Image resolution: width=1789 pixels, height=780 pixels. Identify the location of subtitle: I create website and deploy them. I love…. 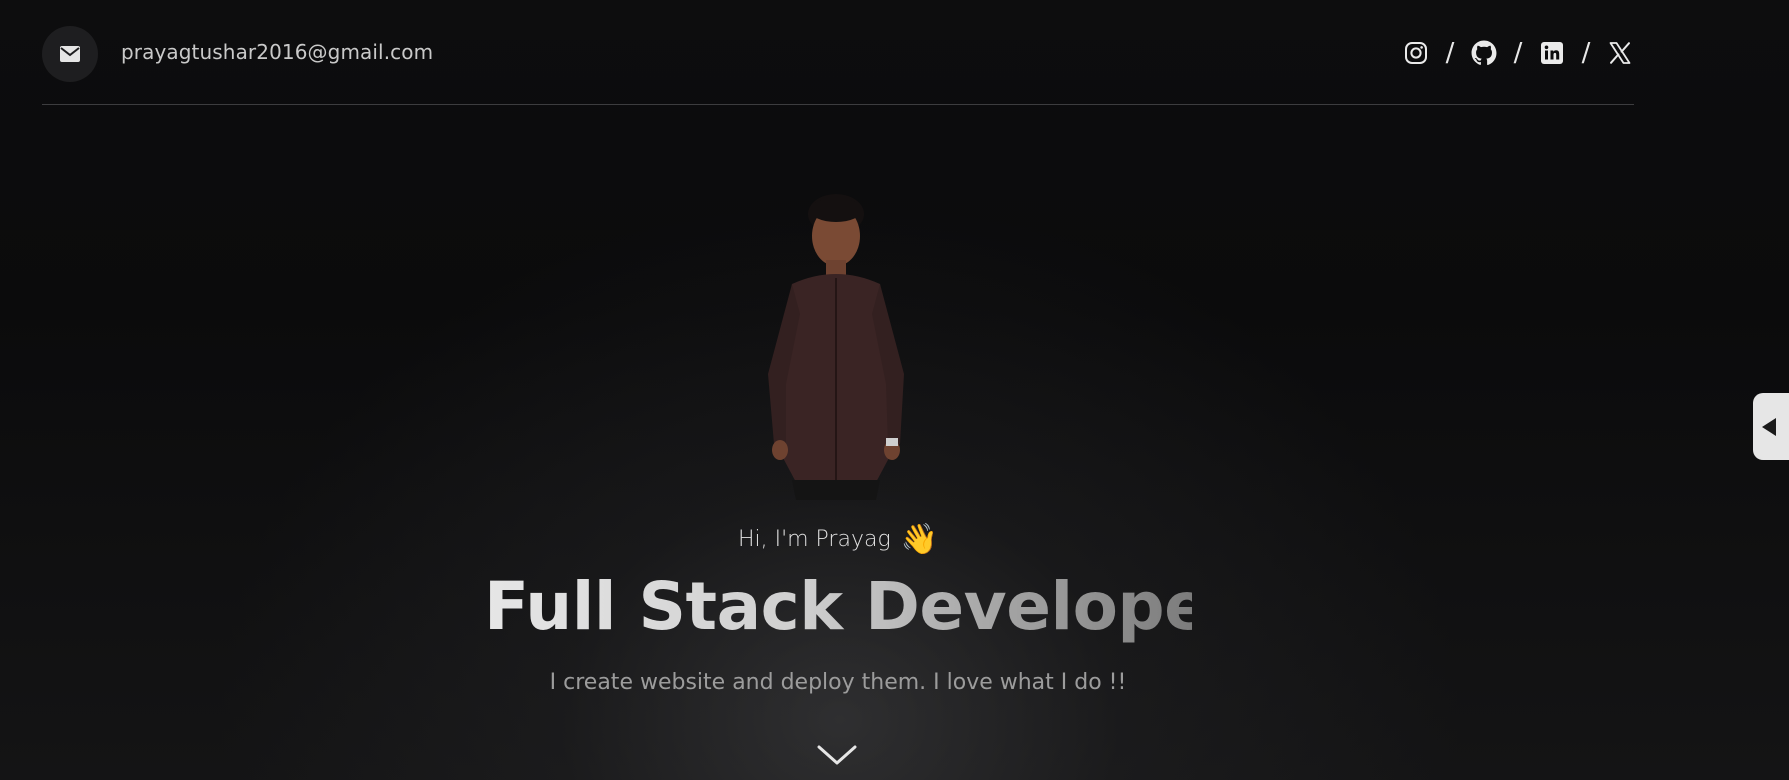
(838, 682).